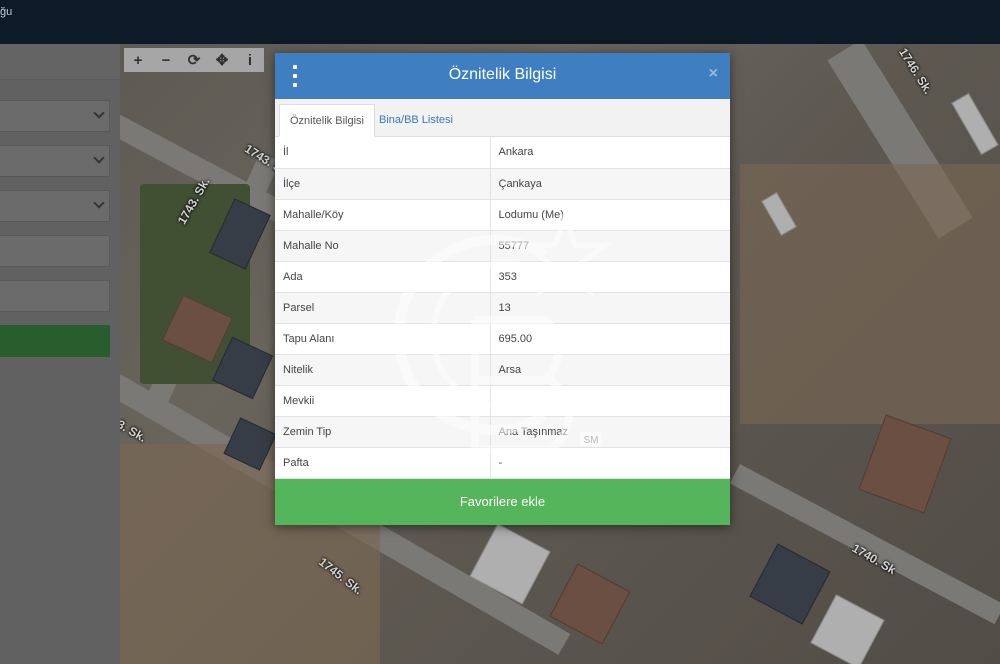 The width and height of the screenshot is (1000, 664). Describe the element at coordinates (610, 401) in the screenshot. I see `attribute-value` at that location.